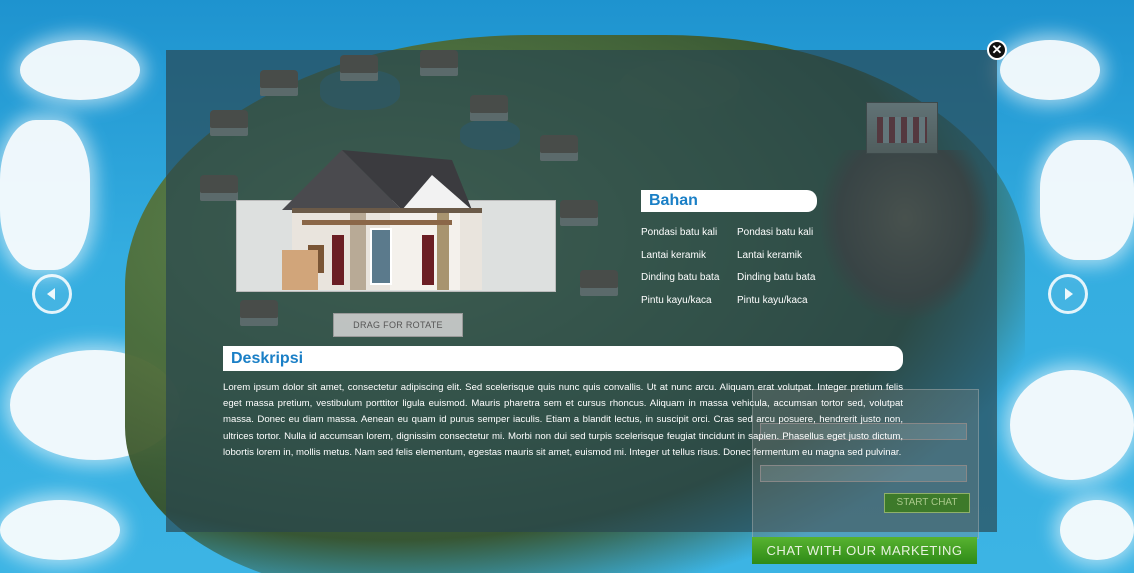 This screenshot has height=573, width=1134. Describe the element at coordinates (863, 473) in the screenshot. I see `chat-email-field` at that location.